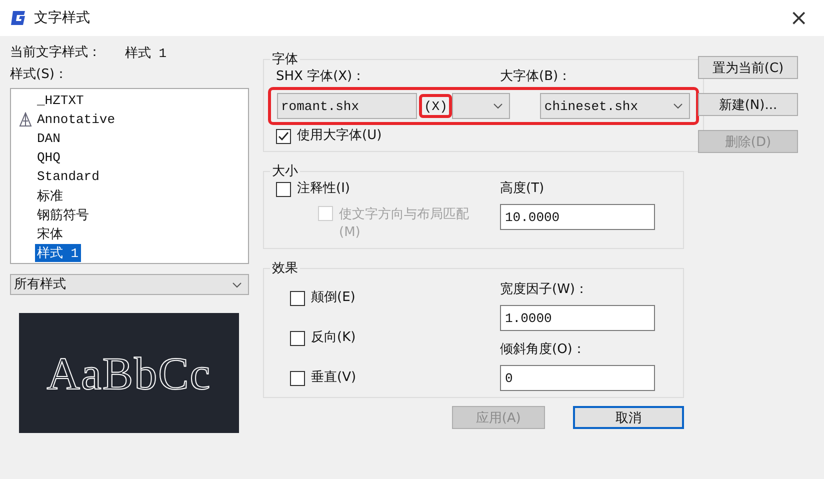 This screenshot has height=479, width=824. I want to click on effect-option-label: 垂直(V), so click(333, 378).